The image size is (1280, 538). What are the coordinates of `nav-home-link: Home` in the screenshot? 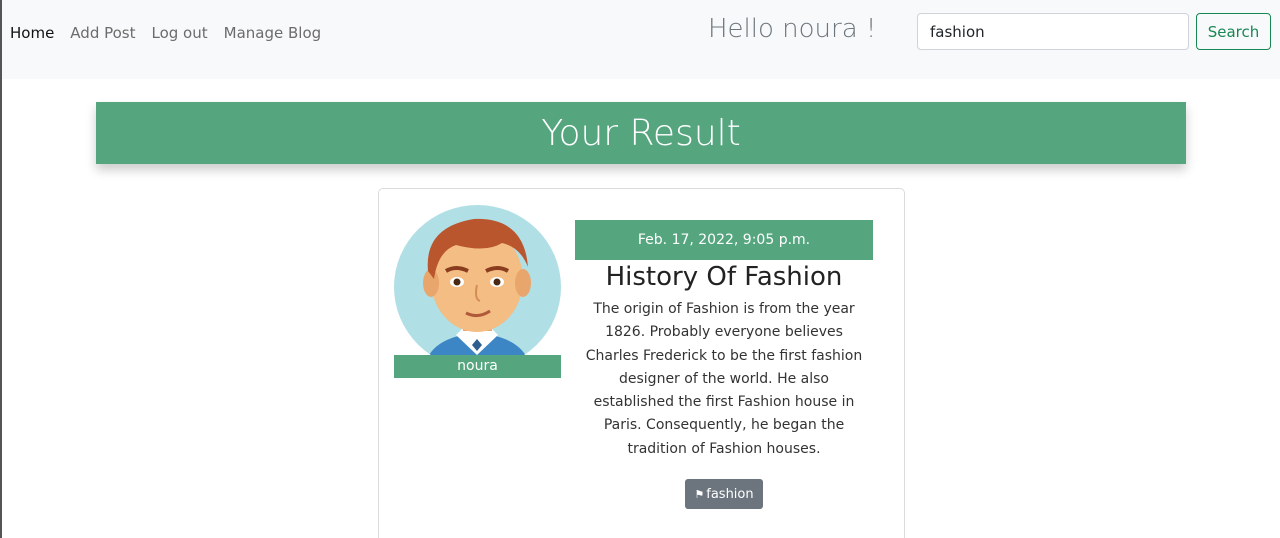 It's located at (32, 33).